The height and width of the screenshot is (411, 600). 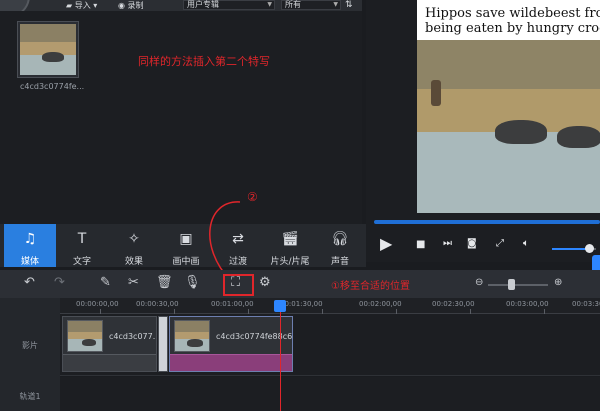 What do you see at coordinates (30, 354) in the screenshot?
I see `track-labels: 影片 轨道1` at bounding box center [30, 354].